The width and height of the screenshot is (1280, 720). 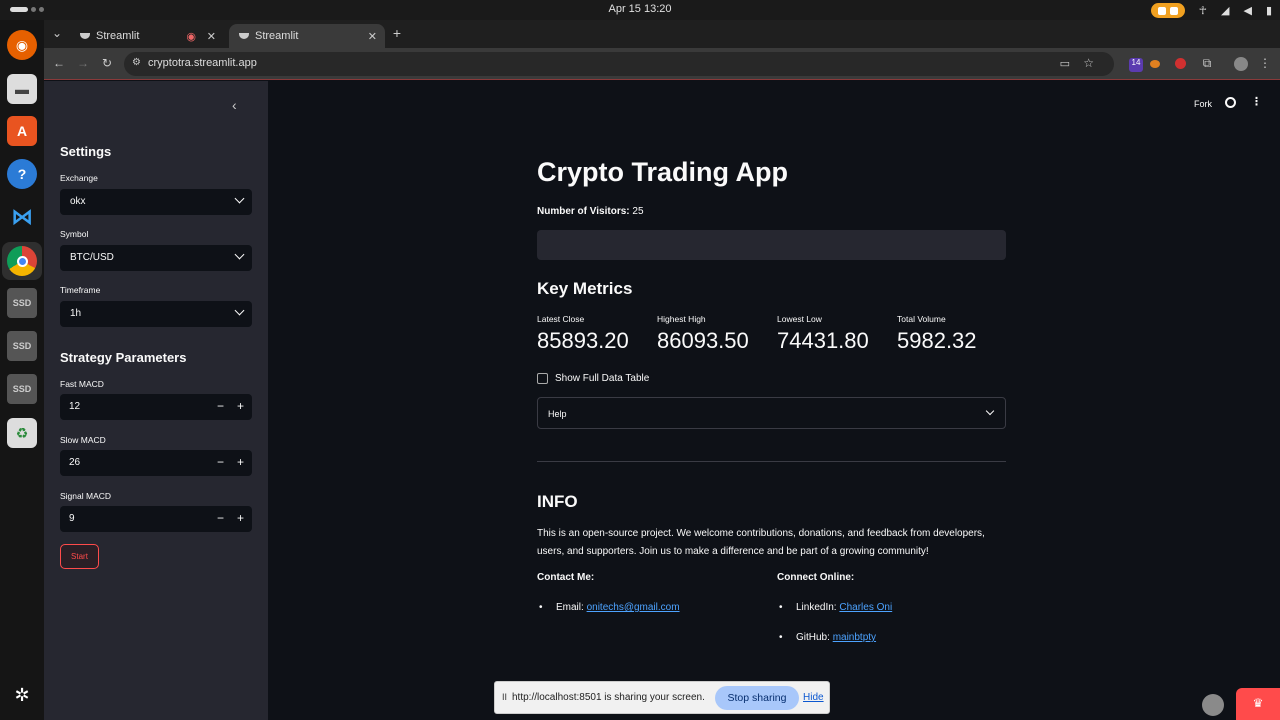 What do you see at coordinates (1258, 704) in the screenshot?
I see `streamlit-crown-icon: ♛` at bounding box center [1258, 704].